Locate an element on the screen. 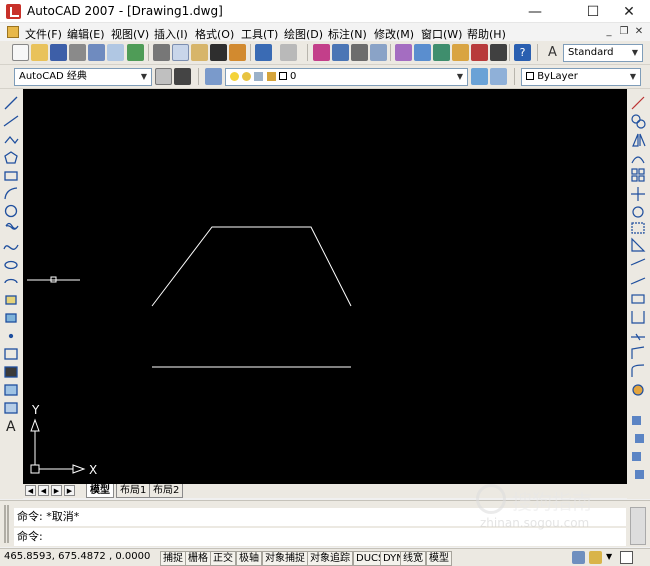 The width and height of the screenshot is (650, 566). make-block-icon is located at coordinates (11, 318).